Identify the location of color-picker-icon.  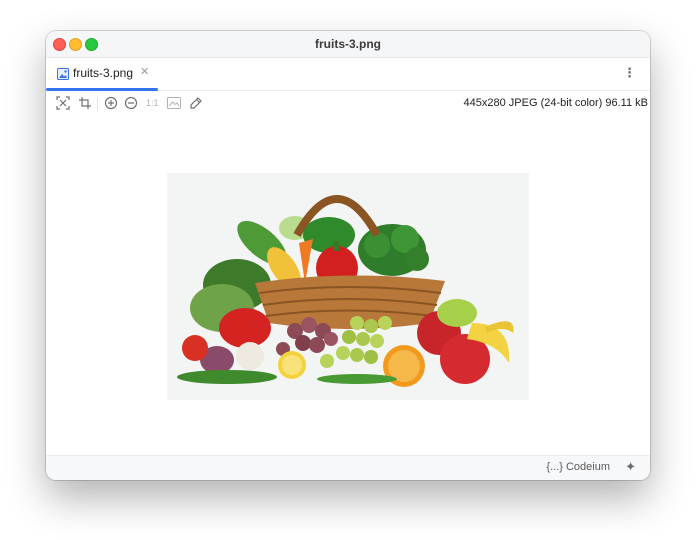
(196, 103).